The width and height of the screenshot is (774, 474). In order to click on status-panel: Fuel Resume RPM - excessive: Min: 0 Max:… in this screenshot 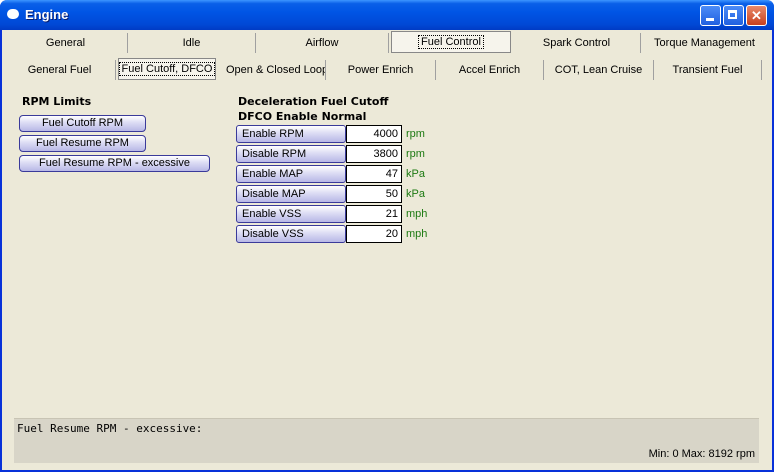, I will do `click(386, 440)`.